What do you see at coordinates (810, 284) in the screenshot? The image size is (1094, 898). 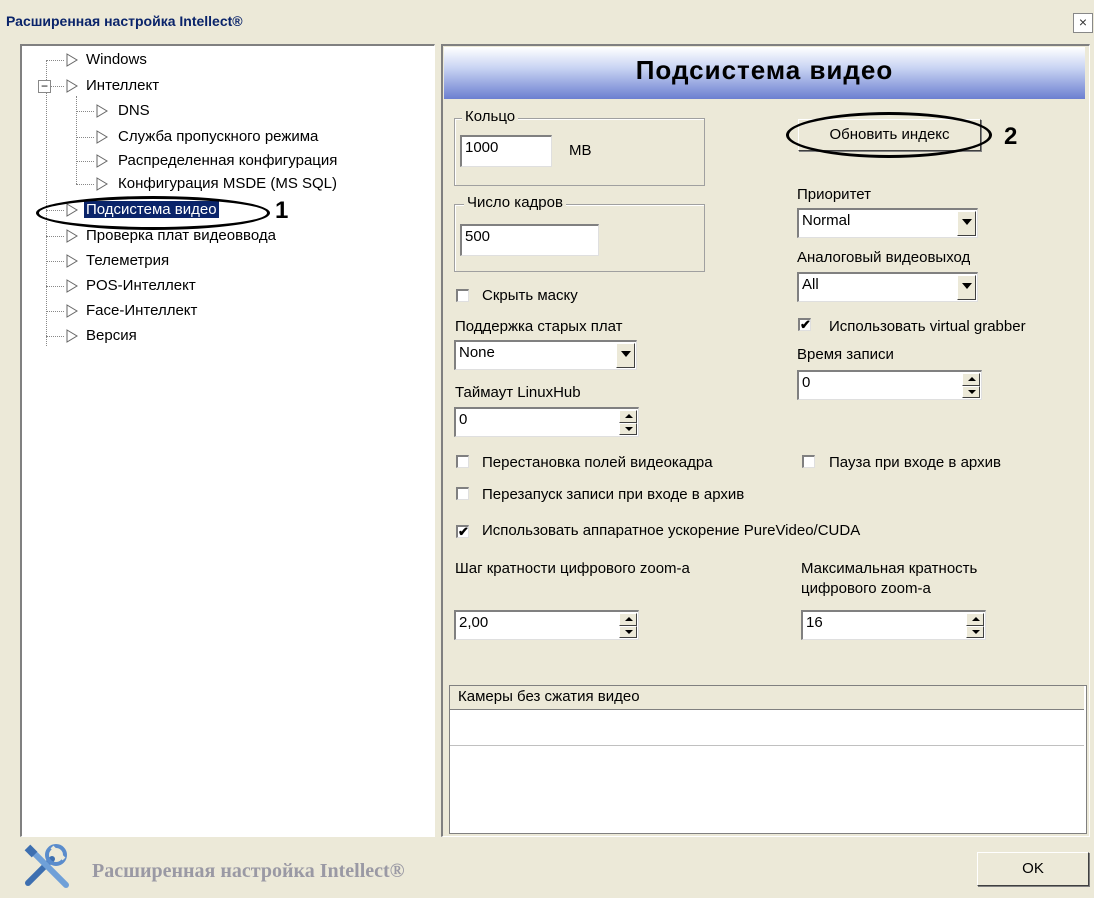 I see `analog-out-value: All` at bounding box center [810, 284].